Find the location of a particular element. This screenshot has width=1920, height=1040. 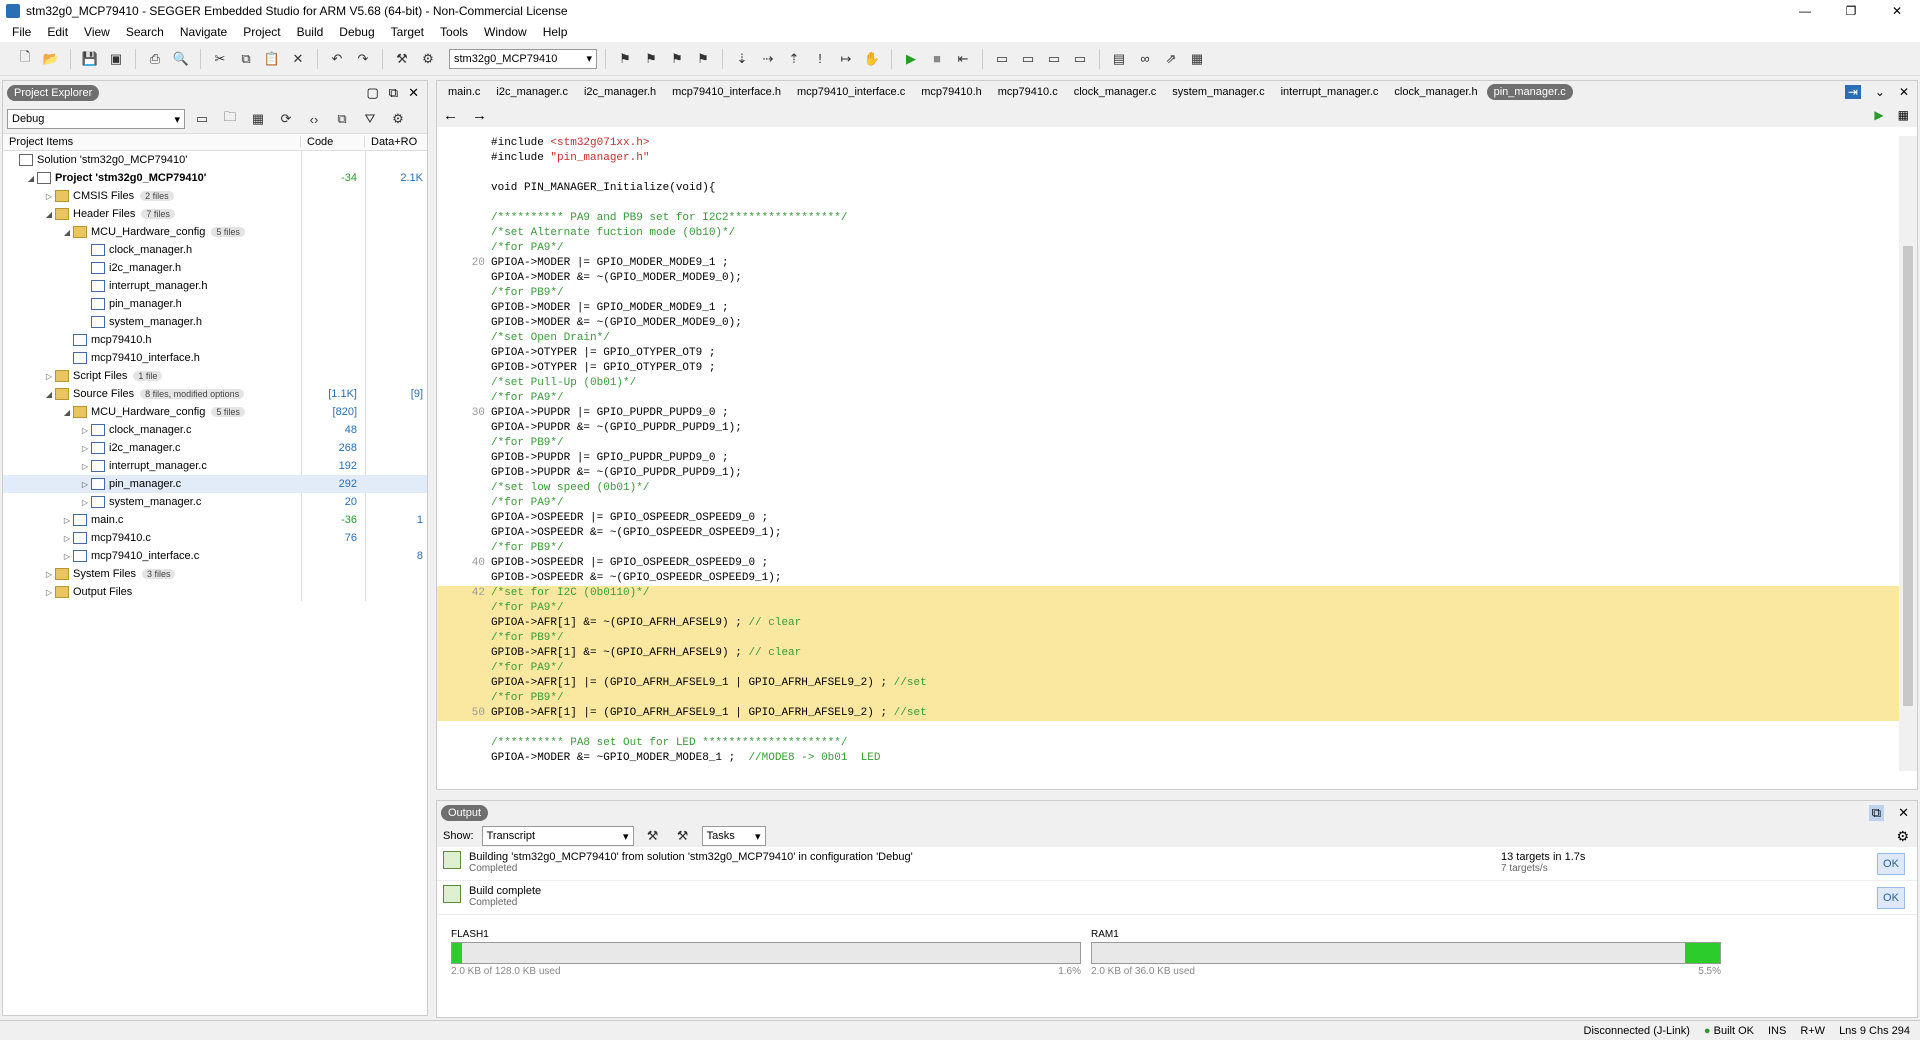

menu-target: Target is located at coordinates (407, 32).